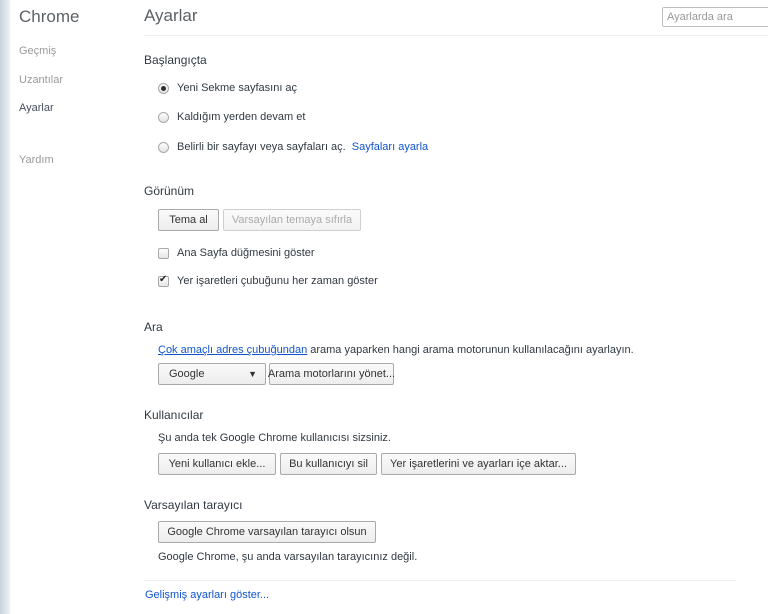 The width and height of the screenshot is (768, 614). What do you see at coordinates (390, 147) in the screenshot?
I see `set-pages-link: Sayfaları ayarla` at bounding box center [390, 147].